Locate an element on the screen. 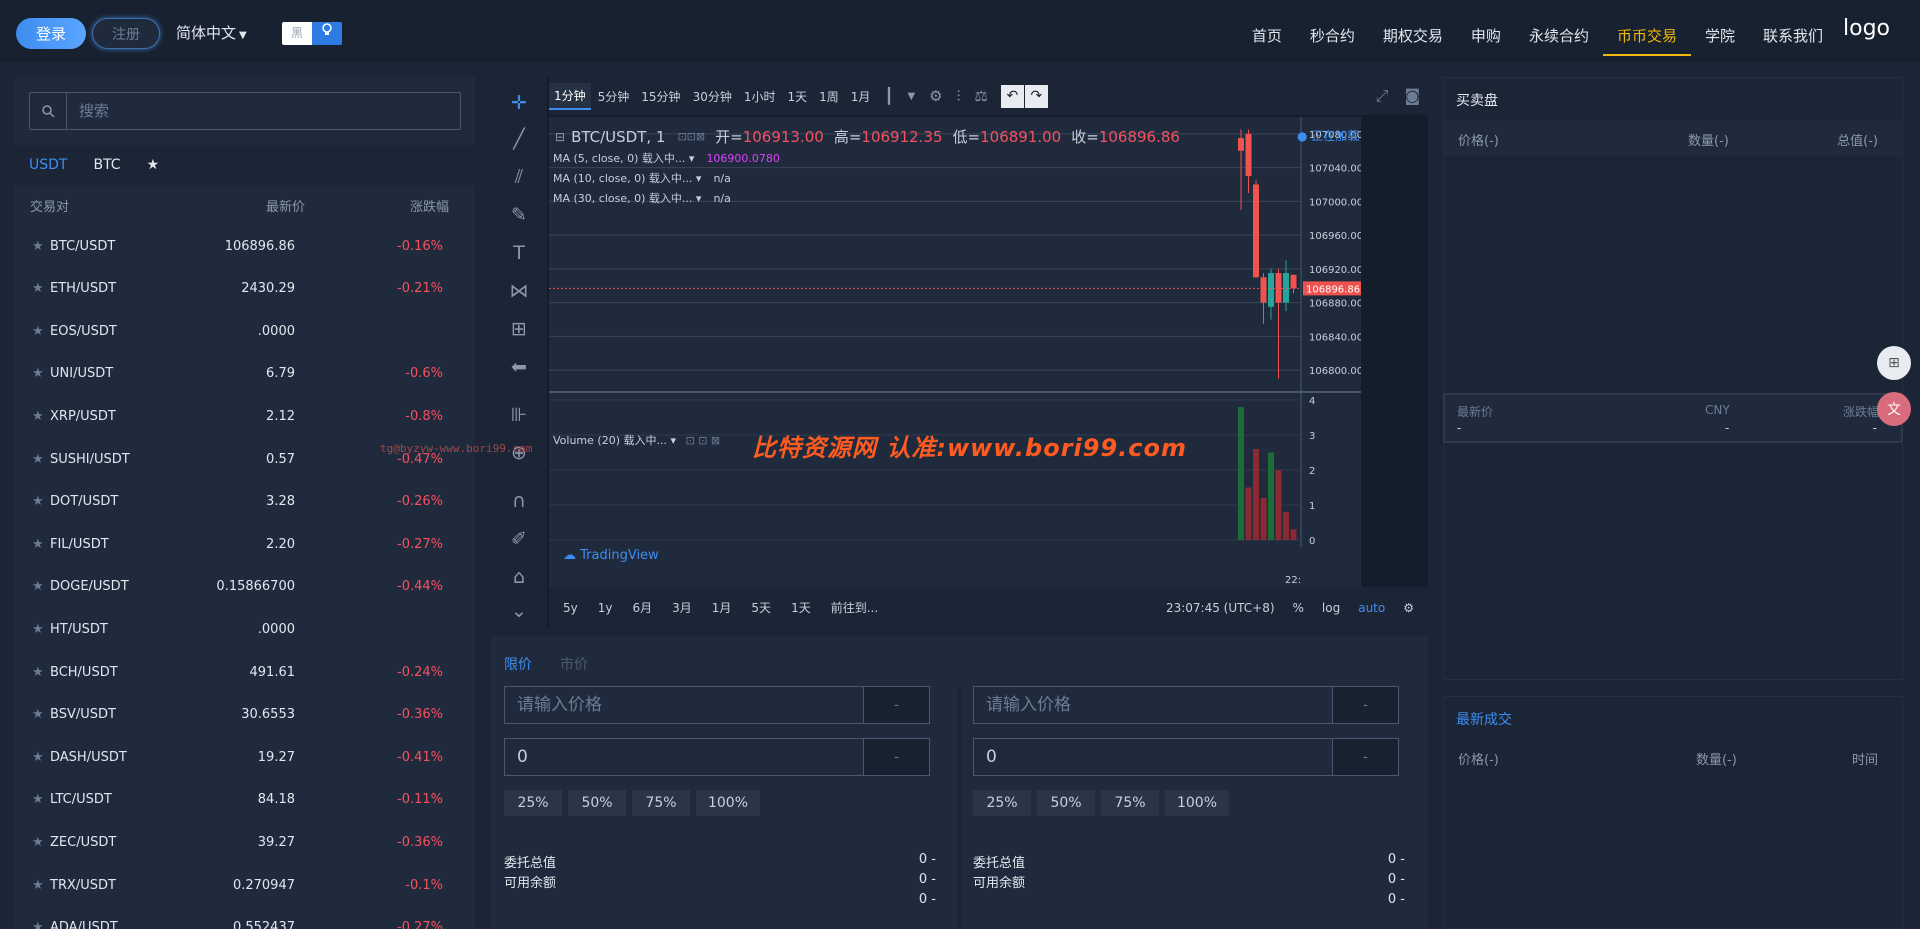  tab-btc: BTC is located at coordinates (106, 165).